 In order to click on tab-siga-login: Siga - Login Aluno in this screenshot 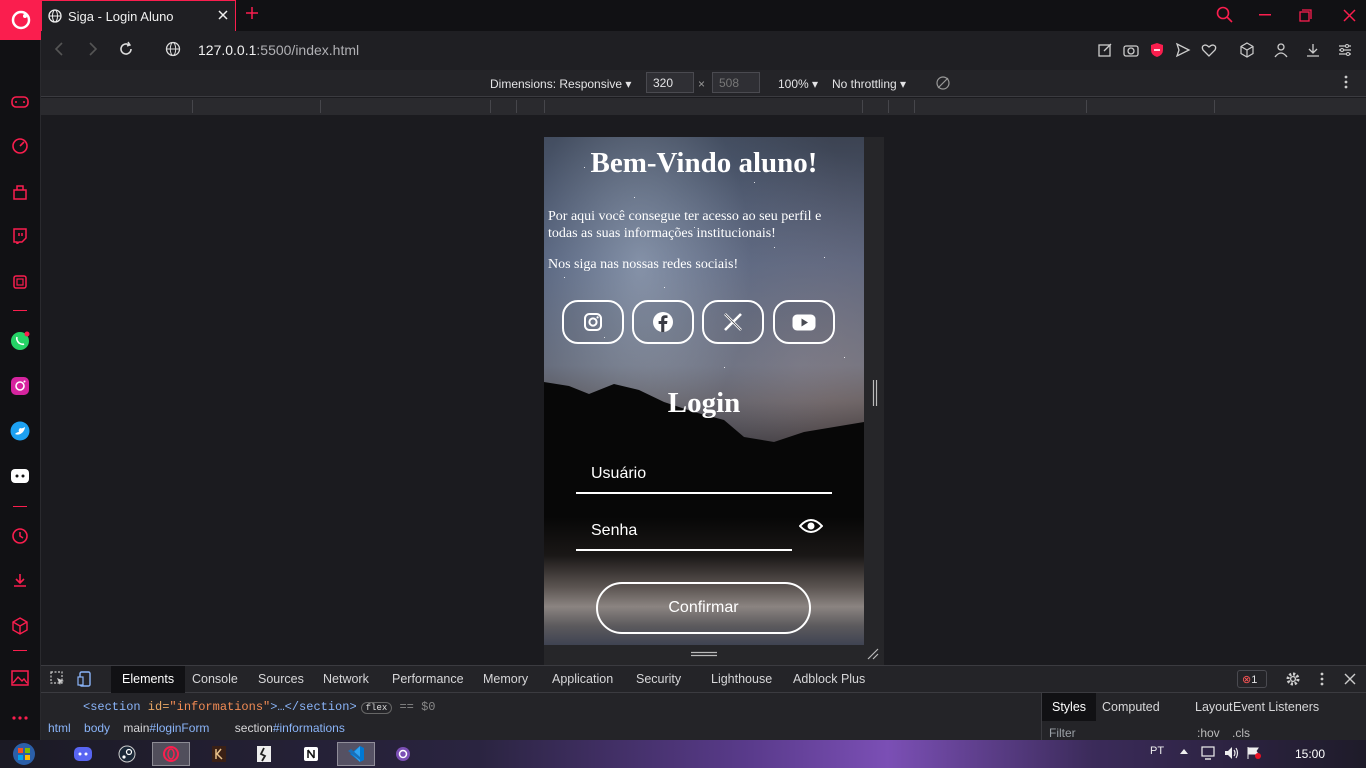, I will do `click(138, 15)`.